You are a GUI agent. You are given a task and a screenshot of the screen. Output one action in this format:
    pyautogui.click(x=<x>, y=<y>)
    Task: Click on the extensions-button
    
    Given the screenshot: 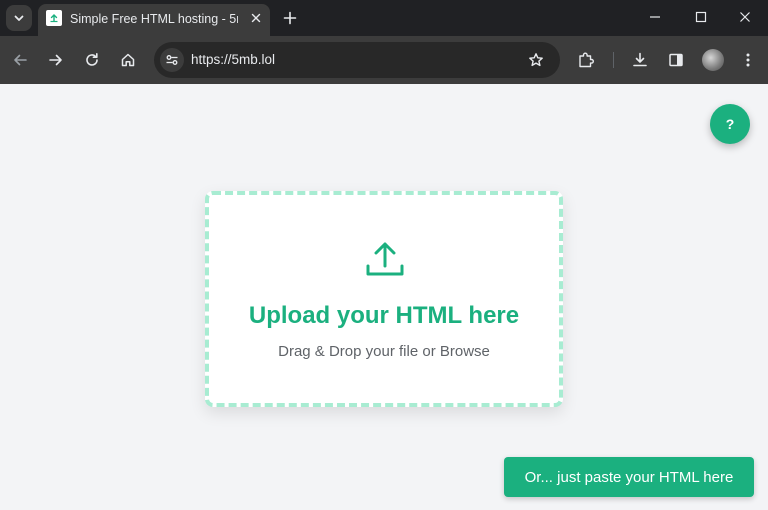 What is the action you would take?
    pyautogui.click(x=586, y=60)
    